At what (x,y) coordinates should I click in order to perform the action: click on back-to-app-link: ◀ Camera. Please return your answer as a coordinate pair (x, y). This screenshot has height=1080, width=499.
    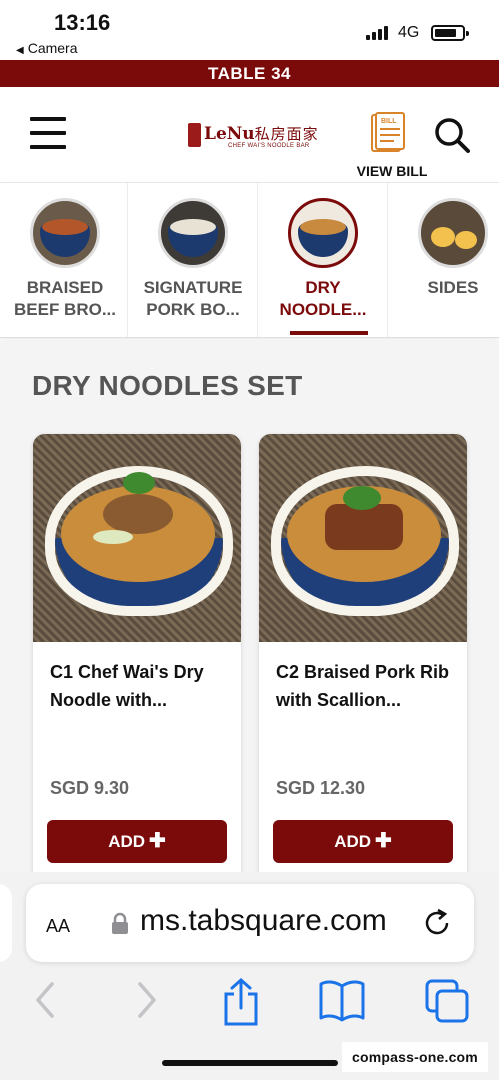
    Looking at the image, I should click on (47, 48).